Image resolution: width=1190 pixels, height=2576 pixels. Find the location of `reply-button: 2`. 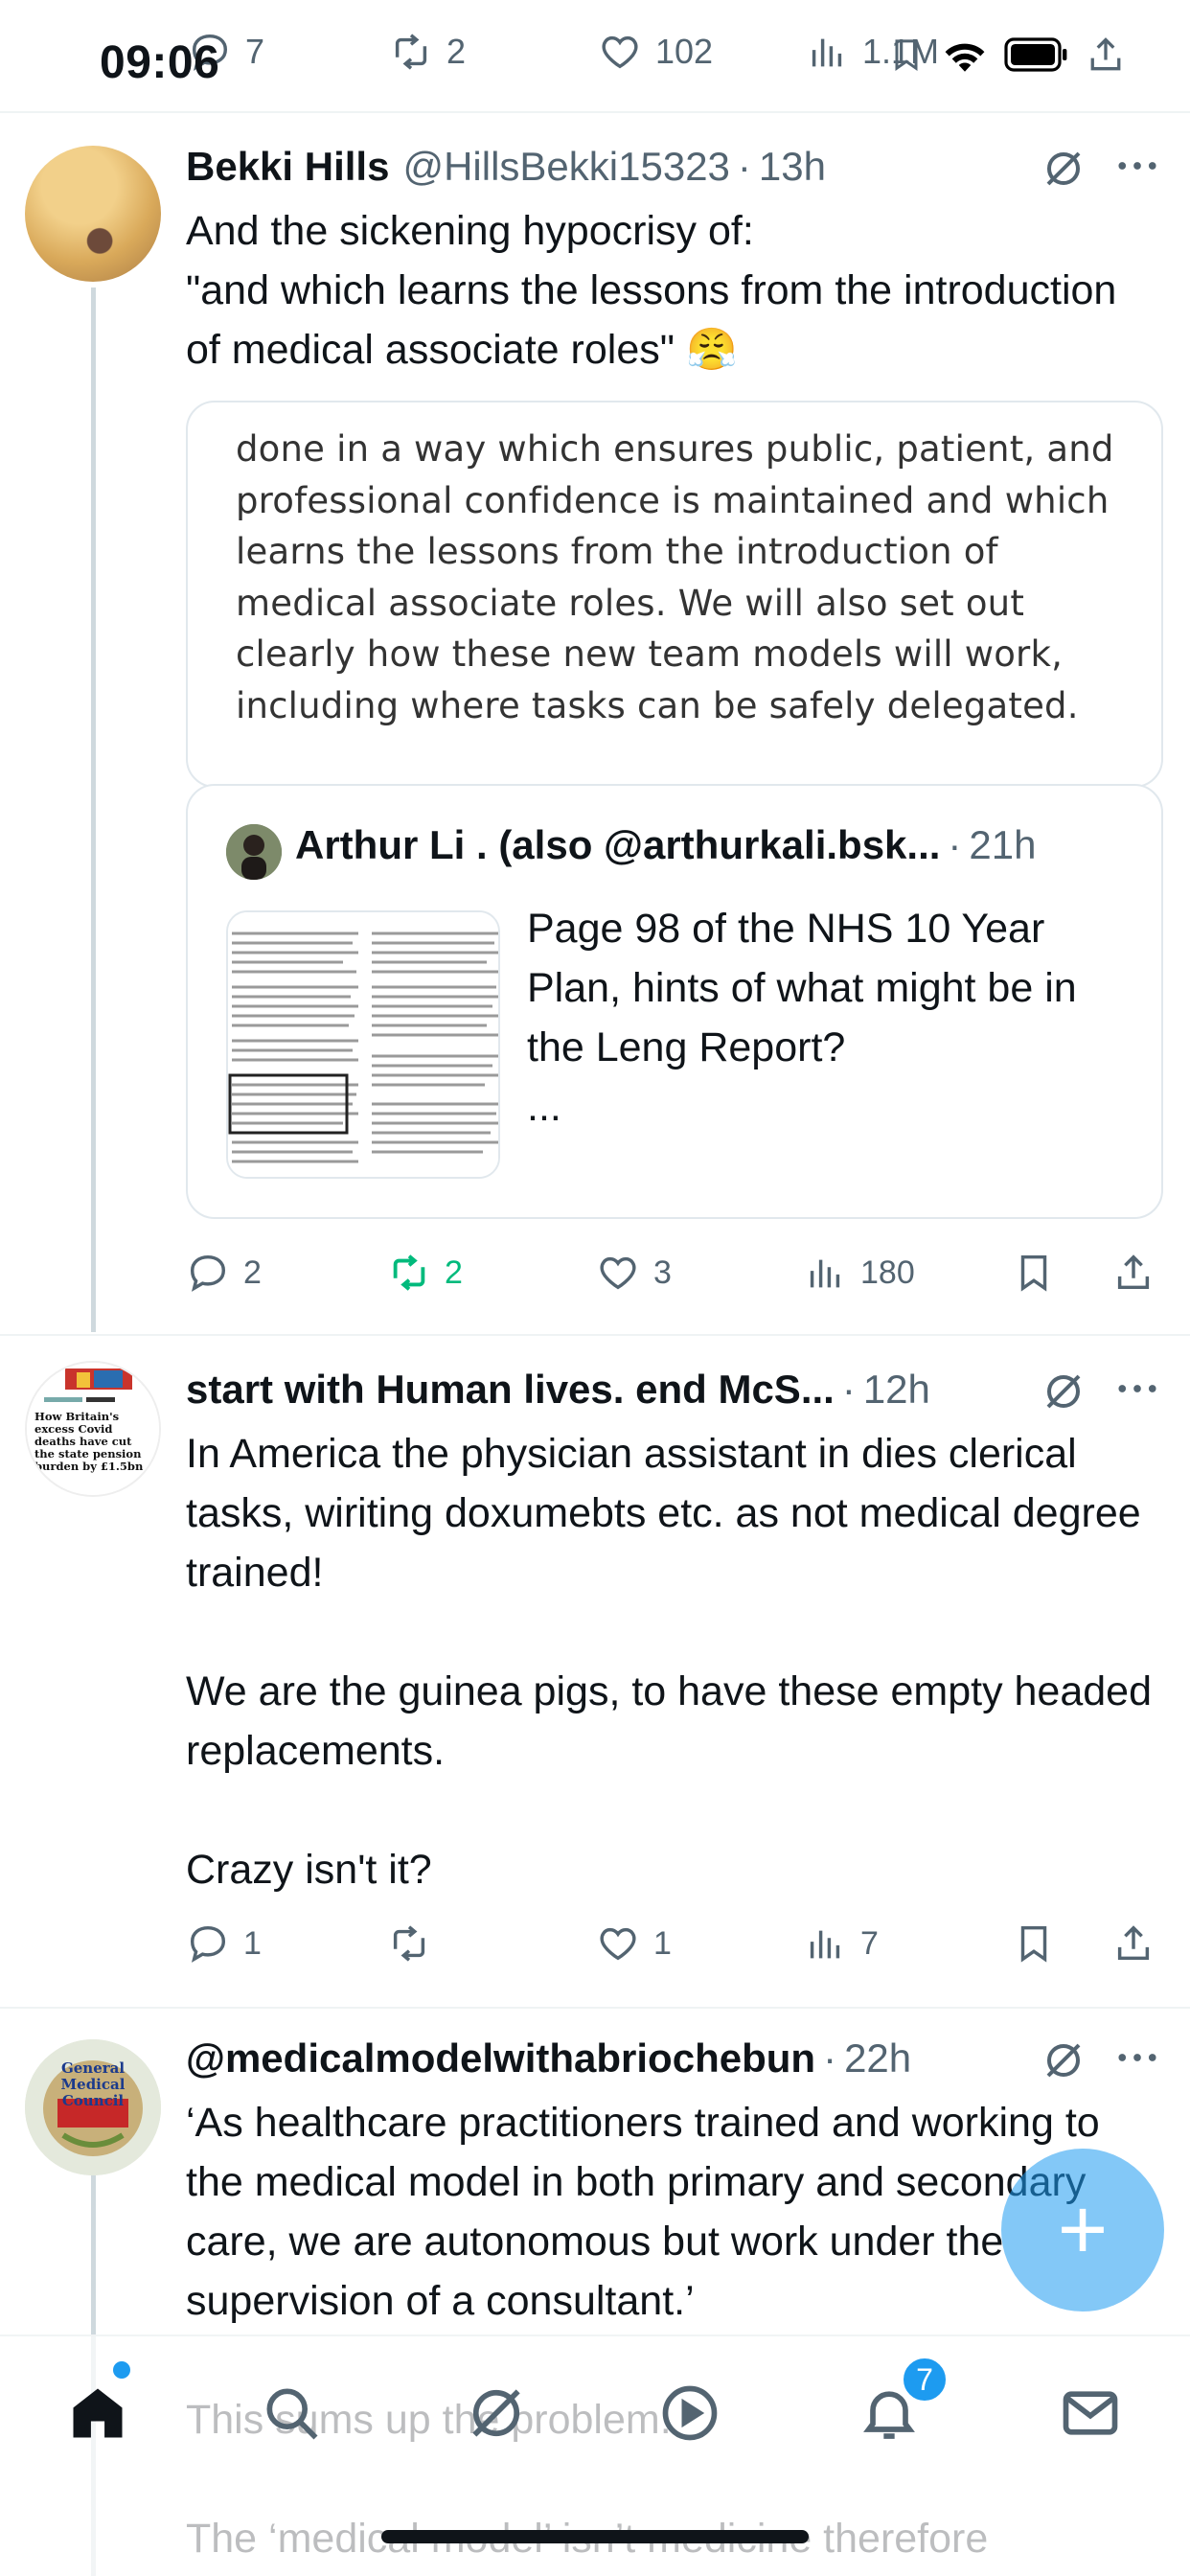

reply-button: 2 is located at coordinates (224, 1272).